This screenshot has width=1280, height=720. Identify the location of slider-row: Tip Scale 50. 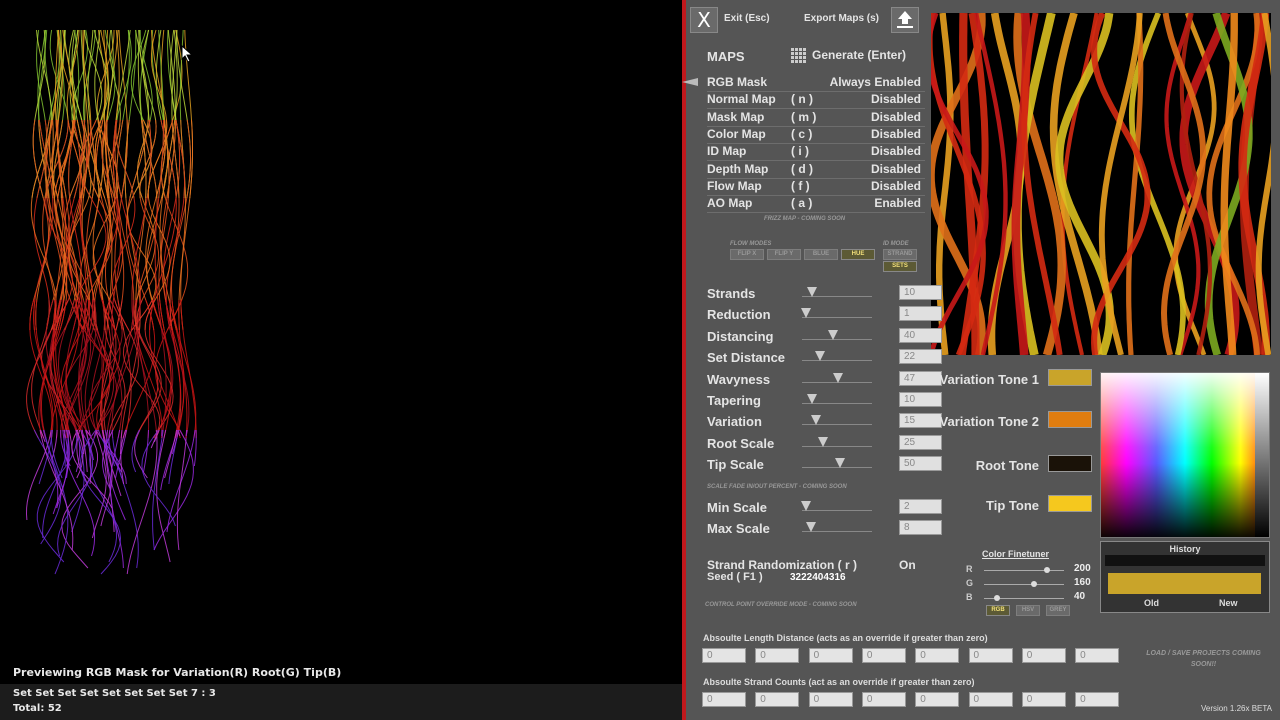
(824, 464).